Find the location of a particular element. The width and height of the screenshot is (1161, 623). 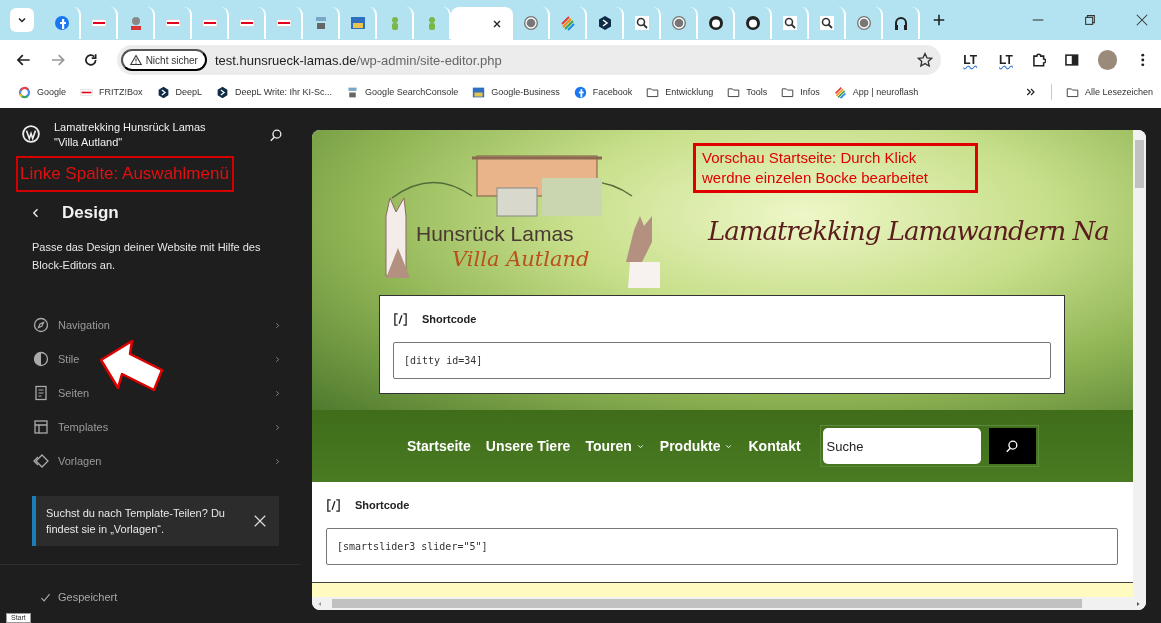

nav-link: Kontakt is located at coordinates (774, 446).